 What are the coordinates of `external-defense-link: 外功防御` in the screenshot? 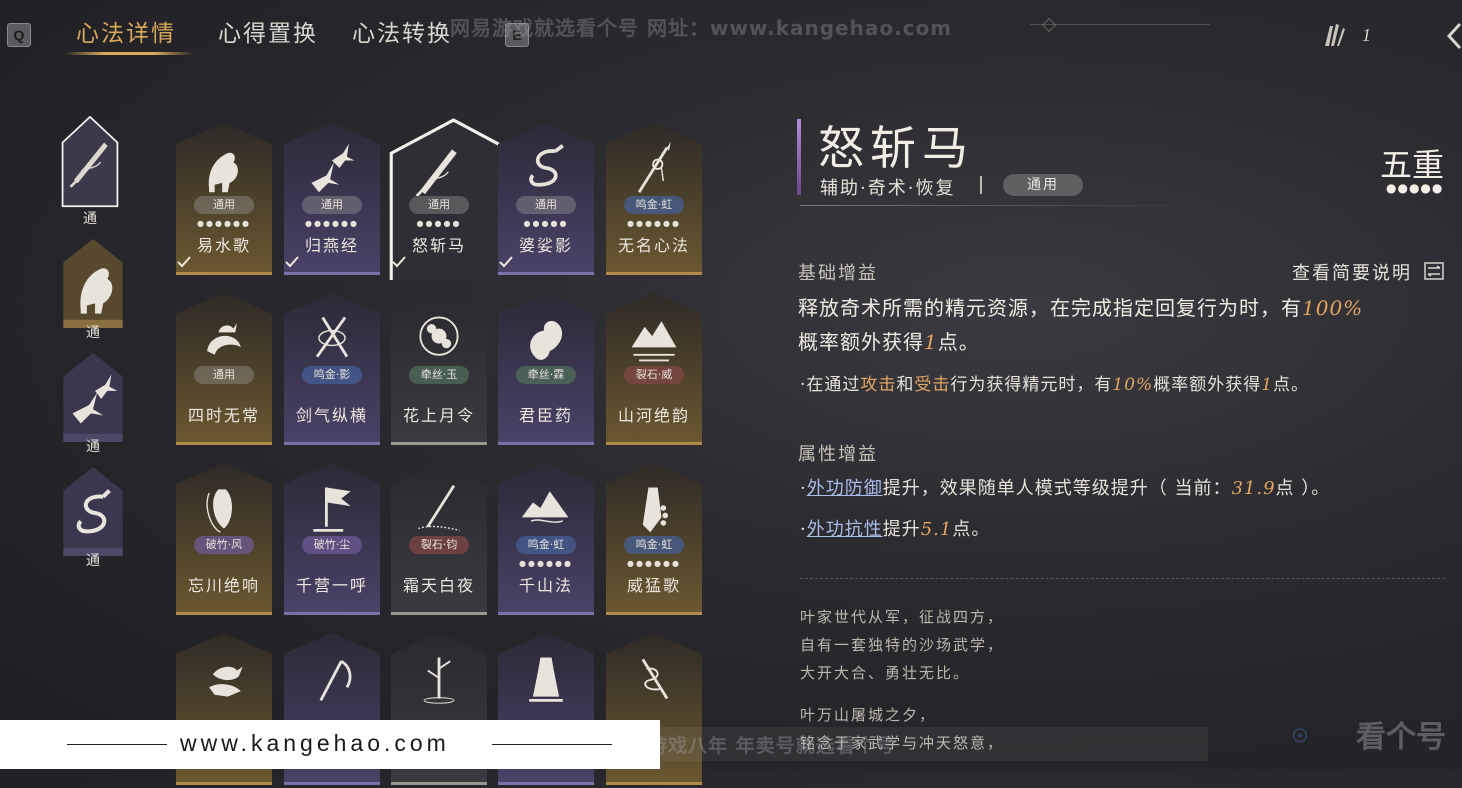 It's located at (845, 488).